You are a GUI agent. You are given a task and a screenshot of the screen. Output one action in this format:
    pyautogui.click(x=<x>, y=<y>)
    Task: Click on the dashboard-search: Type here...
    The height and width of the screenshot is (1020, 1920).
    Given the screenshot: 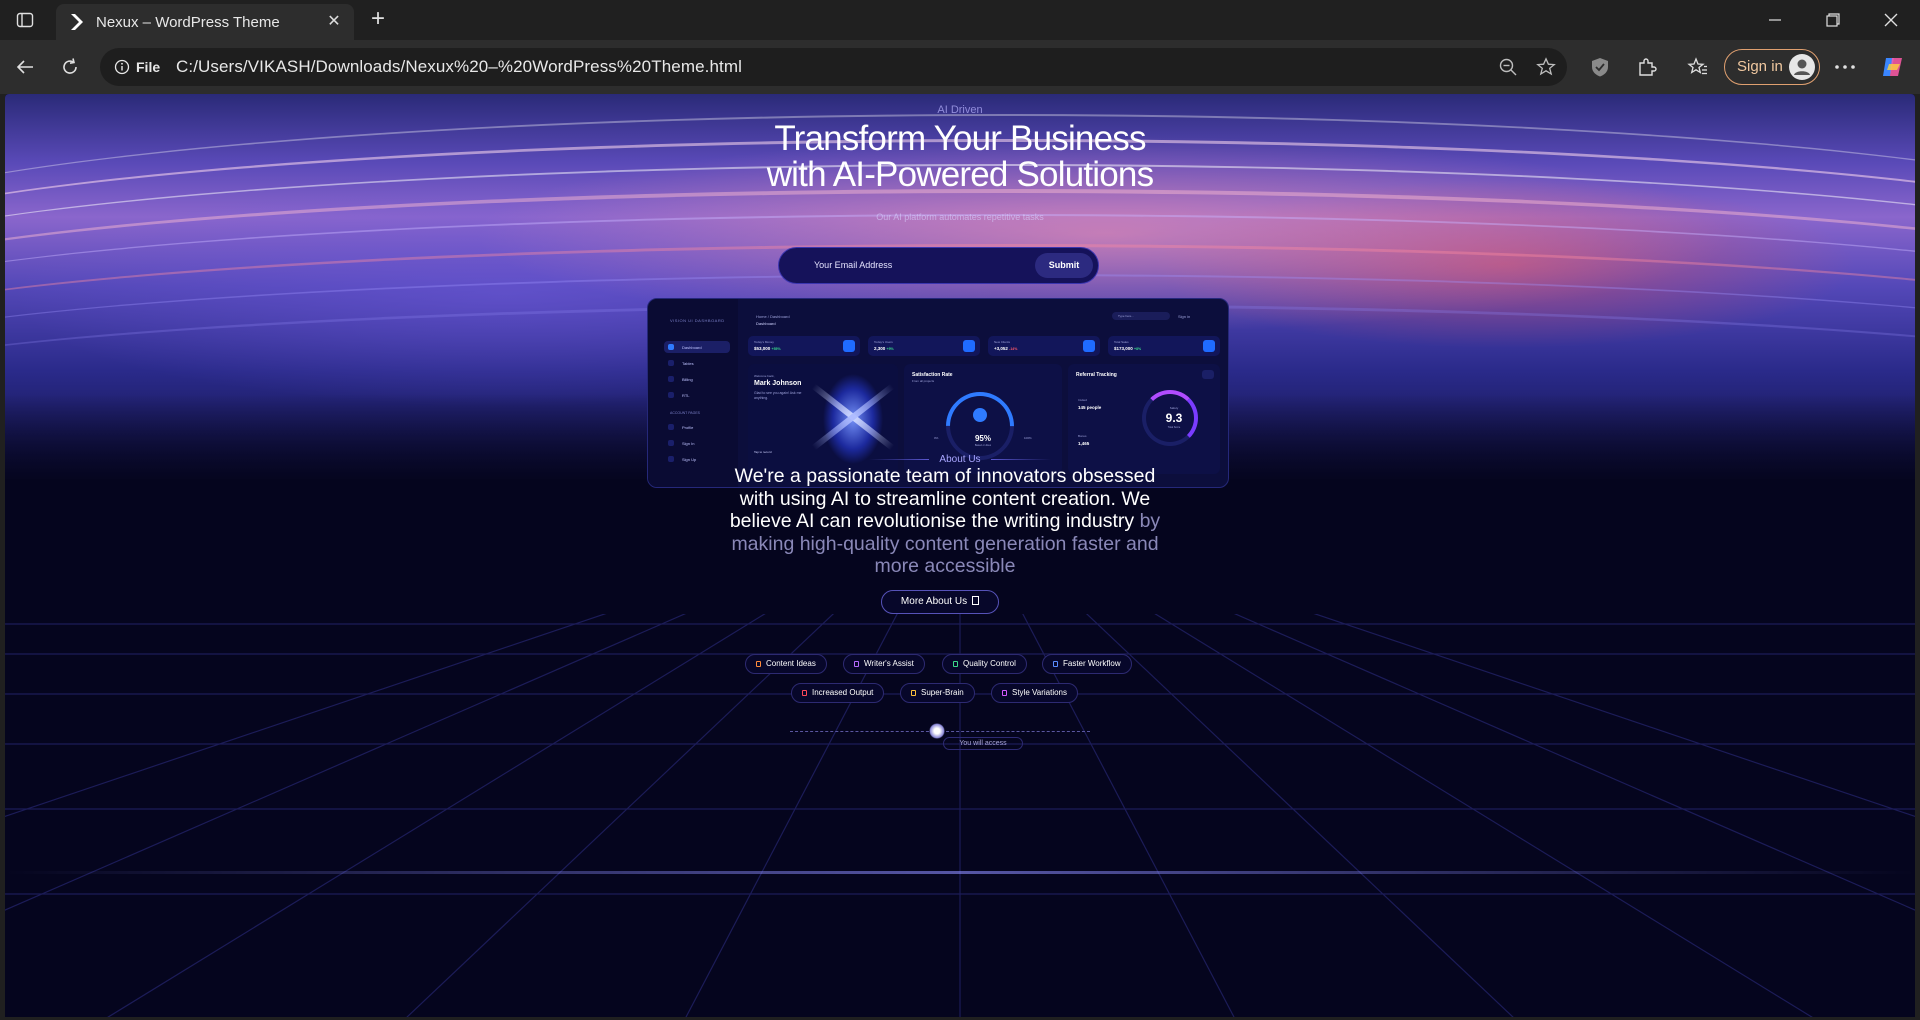 What is the action you would take?
    pyautogui.click(x=1141, y=316)
    